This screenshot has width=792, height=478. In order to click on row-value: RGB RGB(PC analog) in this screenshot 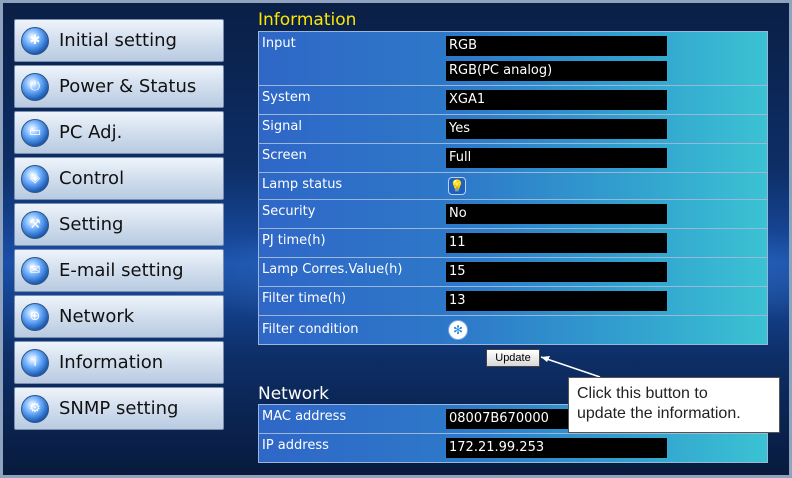, I will do `click(605, 58)`.